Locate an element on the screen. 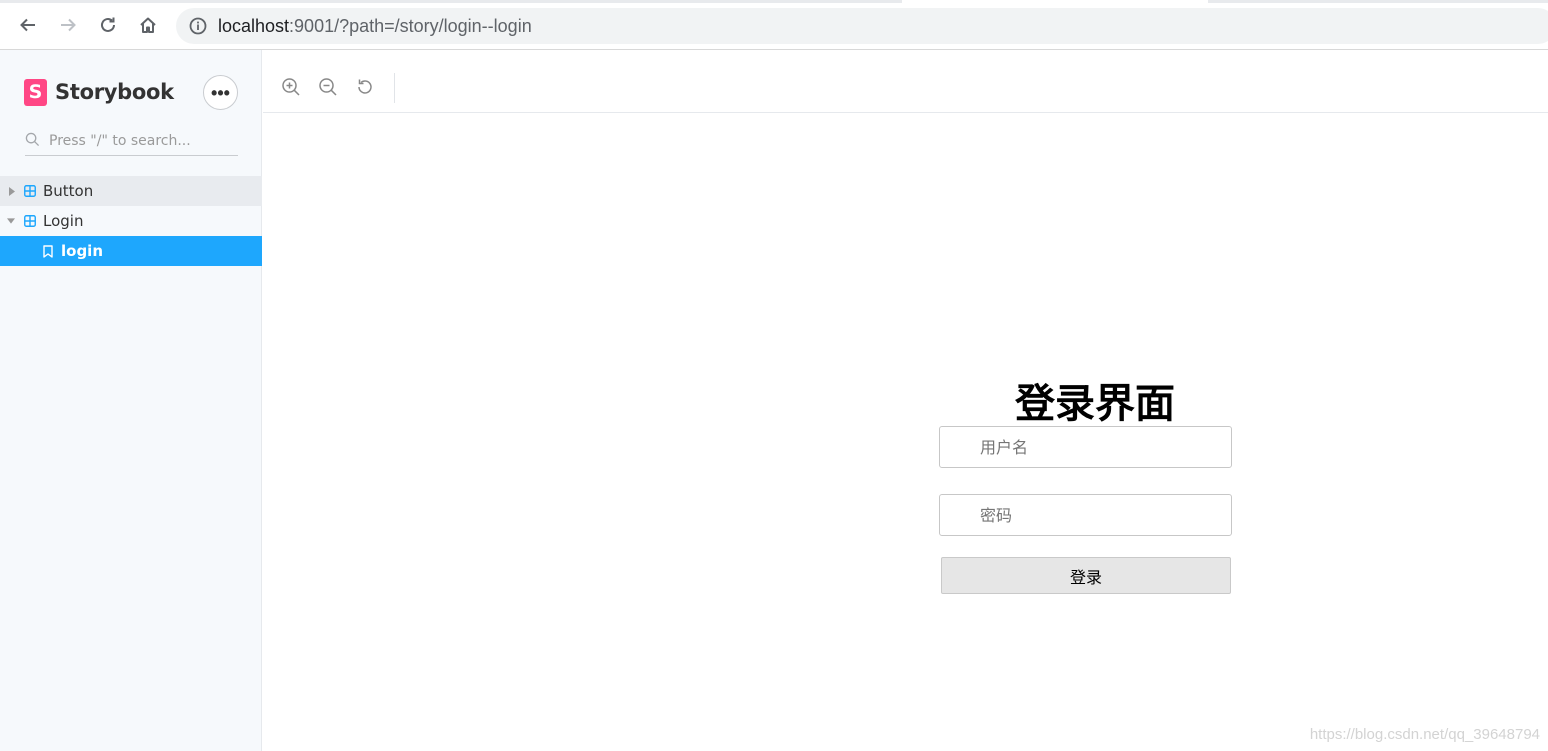 The height and width of the screenshot is (751, 1548). brand-name: Storybook is located at coordinates (114, 92).